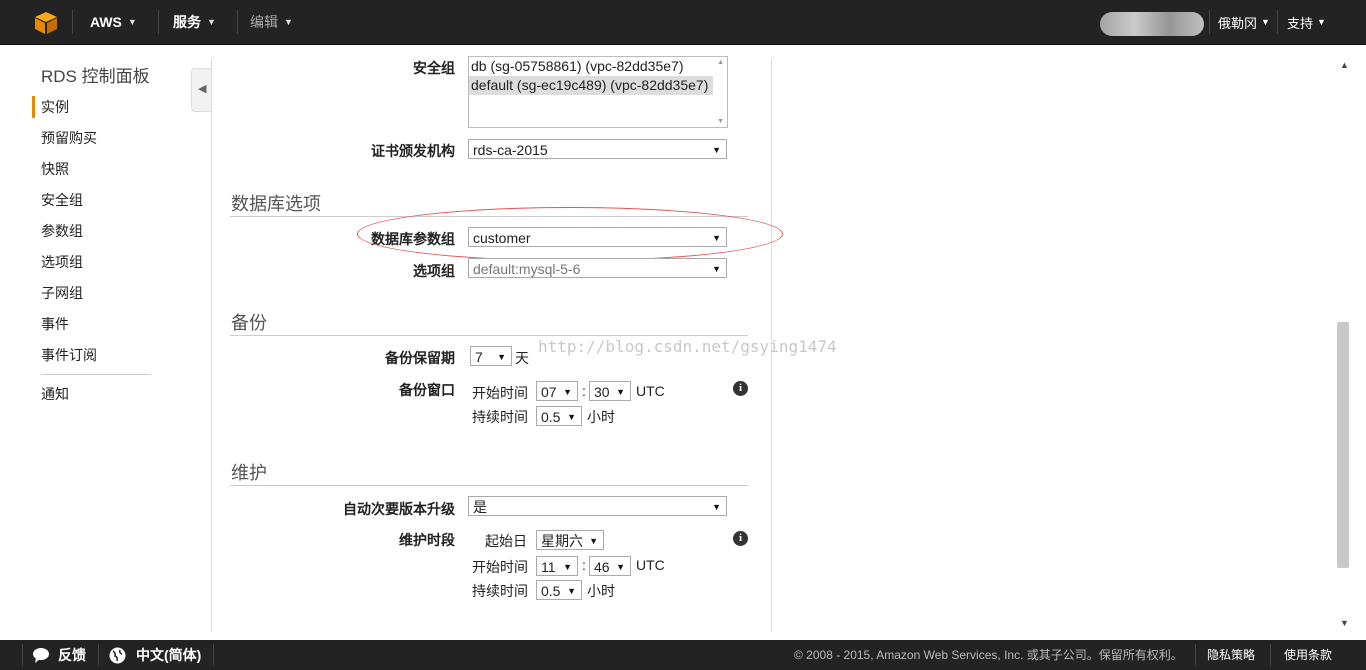 Image resolution: width=1366 pixels, height=670 pixels. I want to click on services-menu: 服务 ▼, so click(194, 22).